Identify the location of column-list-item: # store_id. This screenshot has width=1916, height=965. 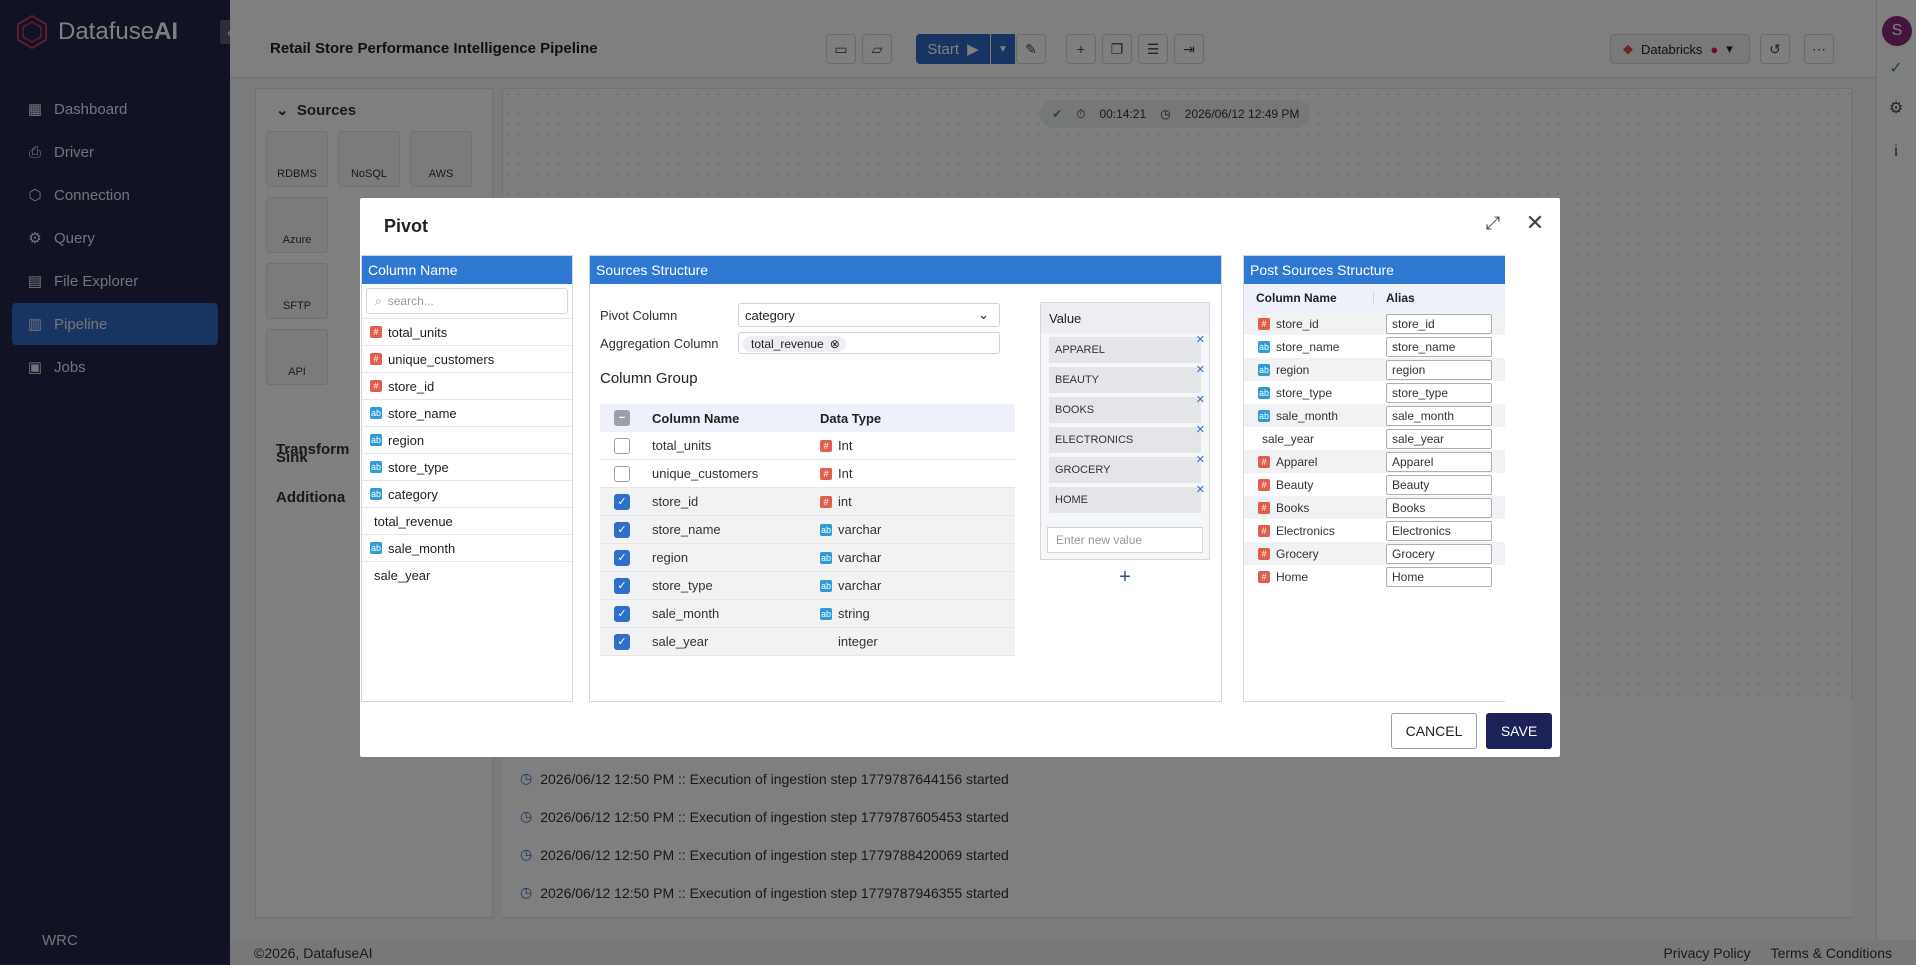
(467, 385).